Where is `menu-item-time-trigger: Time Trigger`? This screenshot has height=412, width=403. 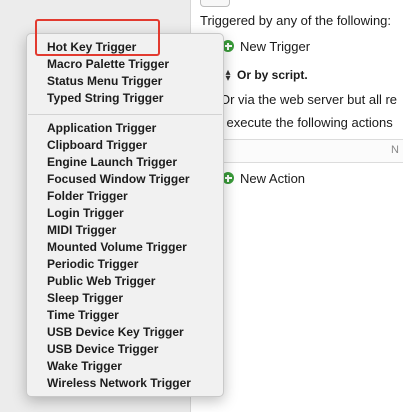 menu-item-time-trigger: Time Trigger is located at coordinates (83, 315).